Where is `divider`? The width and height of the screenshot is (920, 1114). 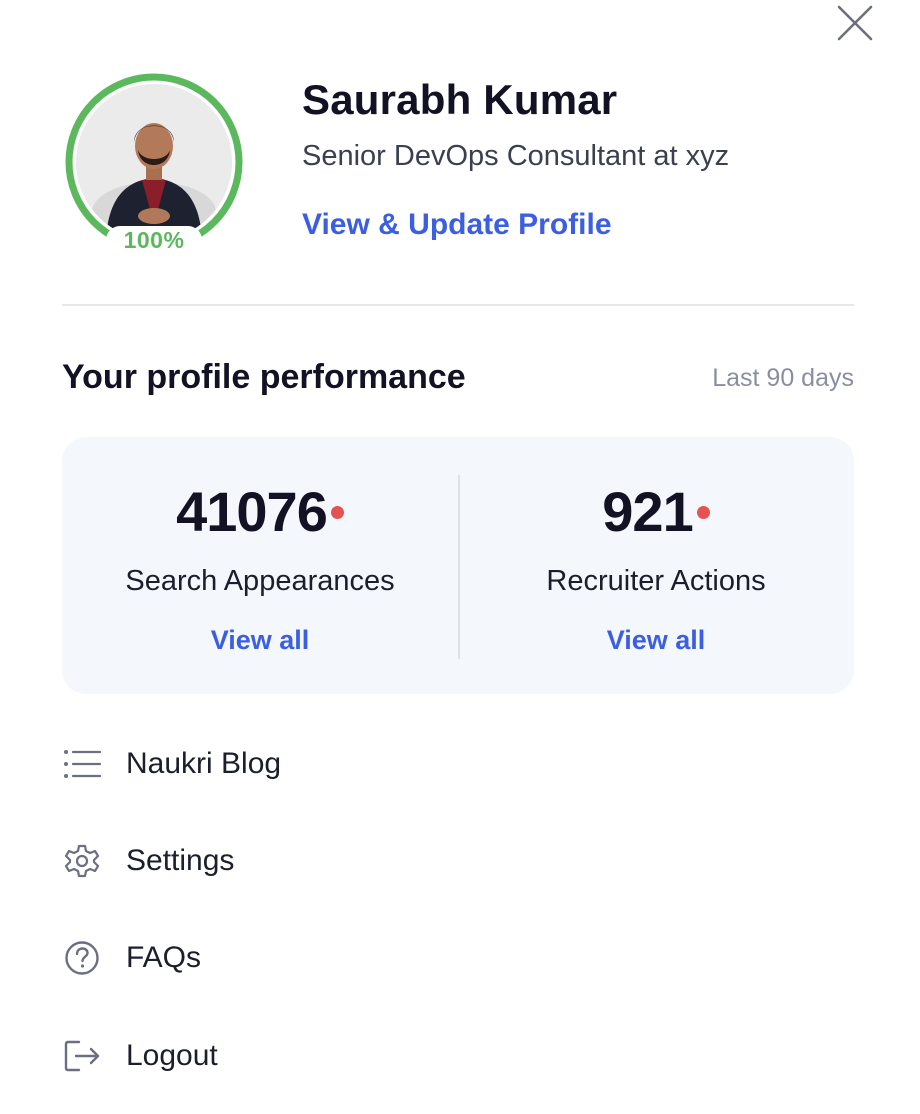 divider is located at coordinates (458, 305).